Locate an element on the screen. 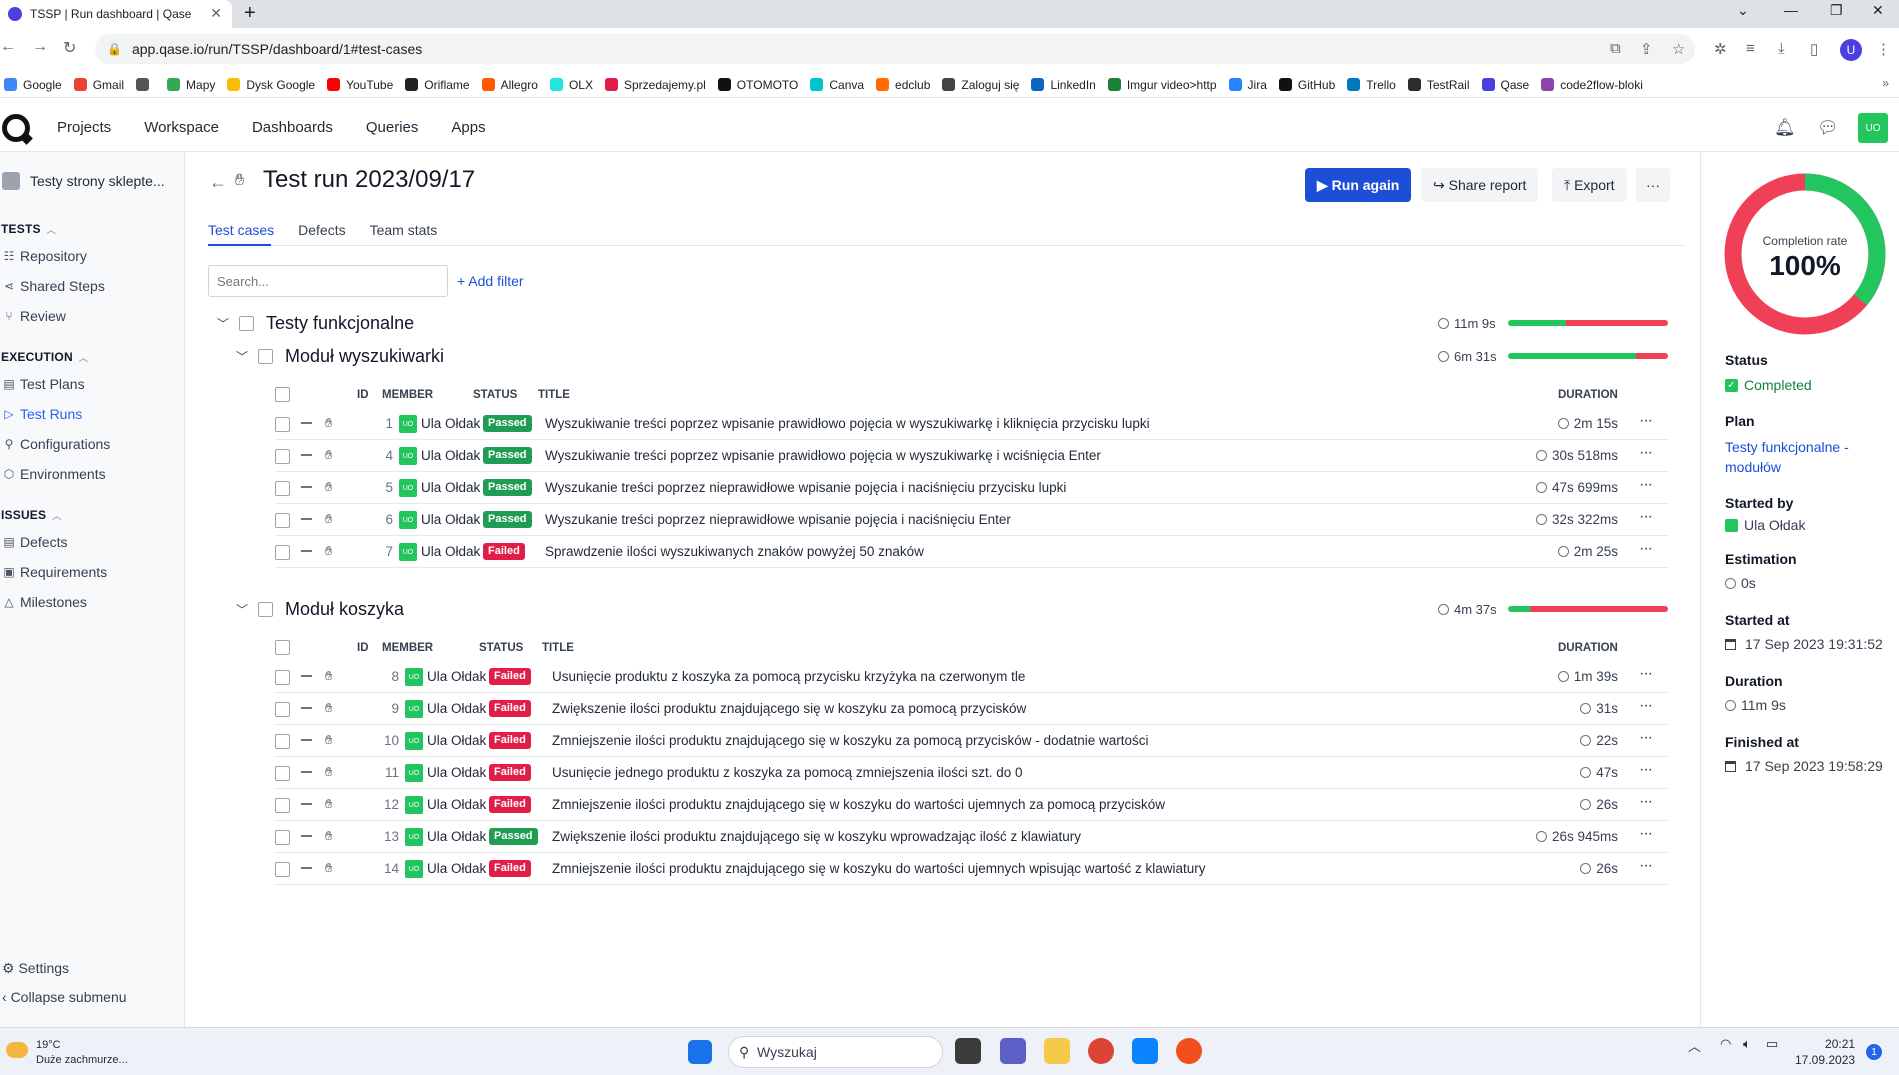  bookmark-item: Oriflame is located at coordinates (439, 85).